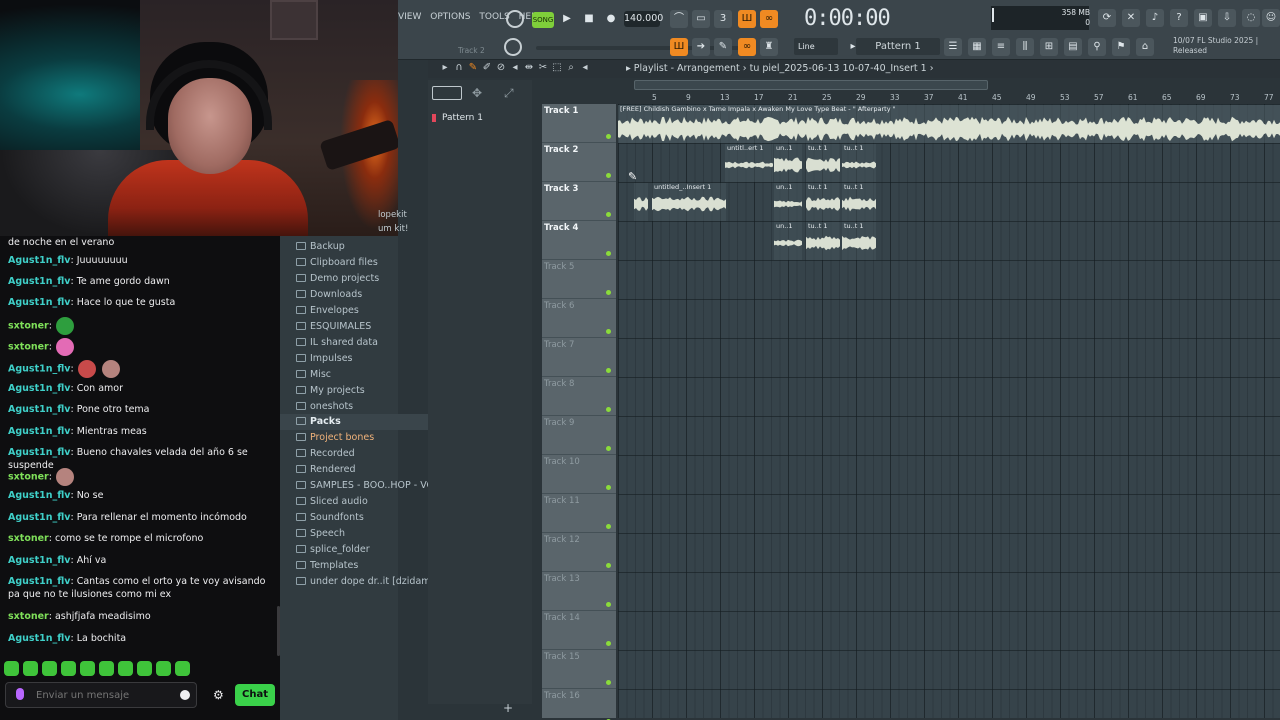 The width and height of the screenshot is (1280, 720). I want to click on browser-folder: Recorded, so click(325, 454).